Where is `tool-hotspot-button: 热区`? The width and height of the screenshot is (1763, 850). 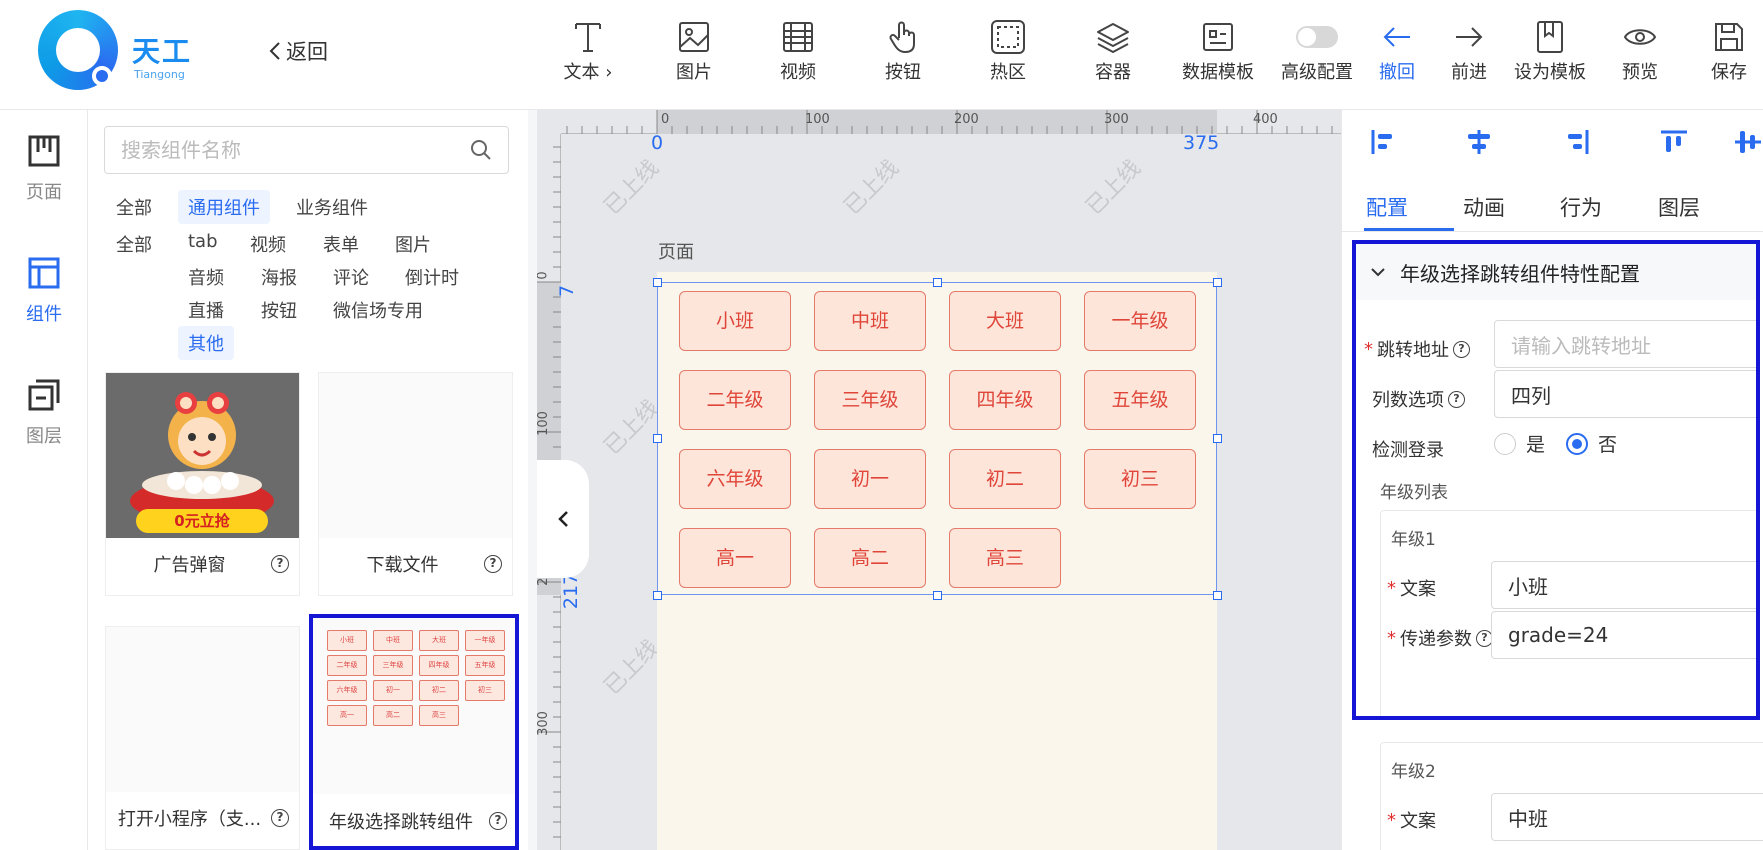 tool-hotspot-button: 热区 is located at coordinates (1008, 56).